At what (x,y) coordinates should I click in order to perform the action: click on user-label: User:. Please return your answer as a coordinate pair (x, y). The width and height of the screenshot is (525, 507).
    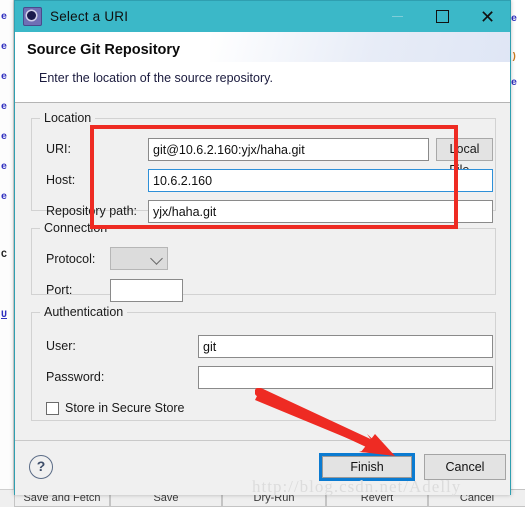
    Looking at the image, I should click on (61, 346).